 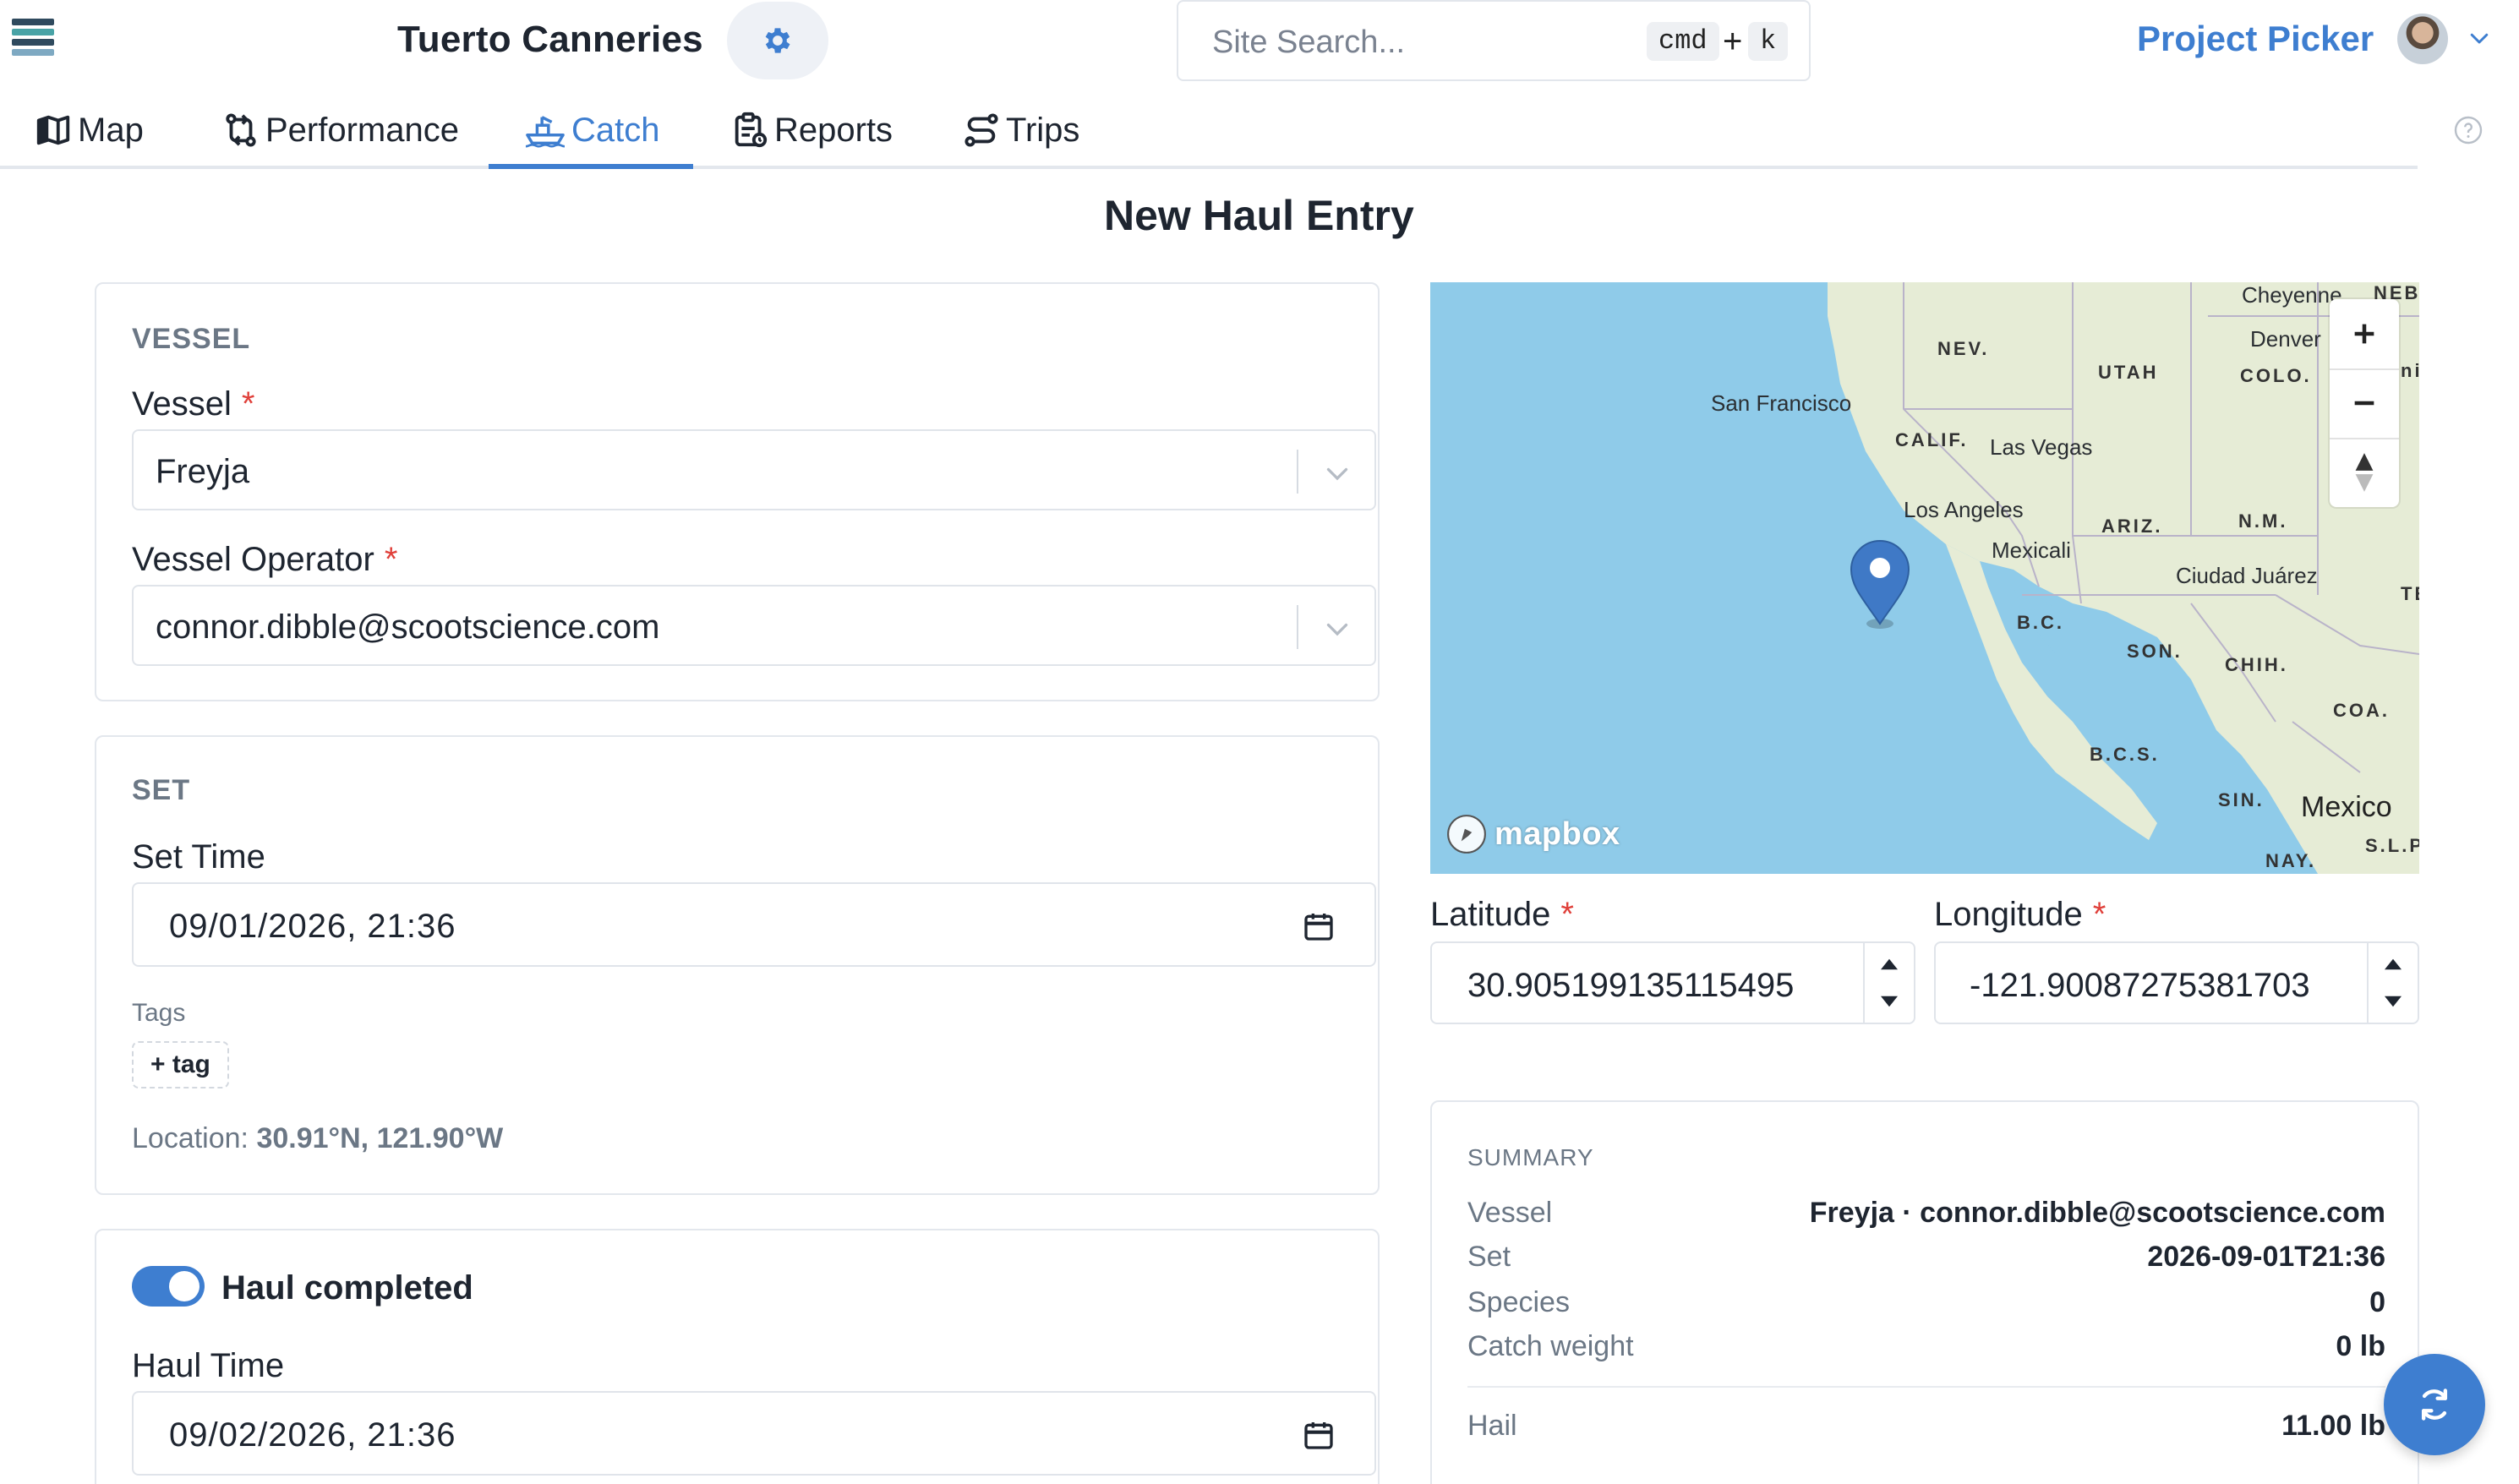 What do you see at coordinates (1466, 835) in the screenshot?
I see `mapbox-logo-icon` at bounding box center [1466, 835].